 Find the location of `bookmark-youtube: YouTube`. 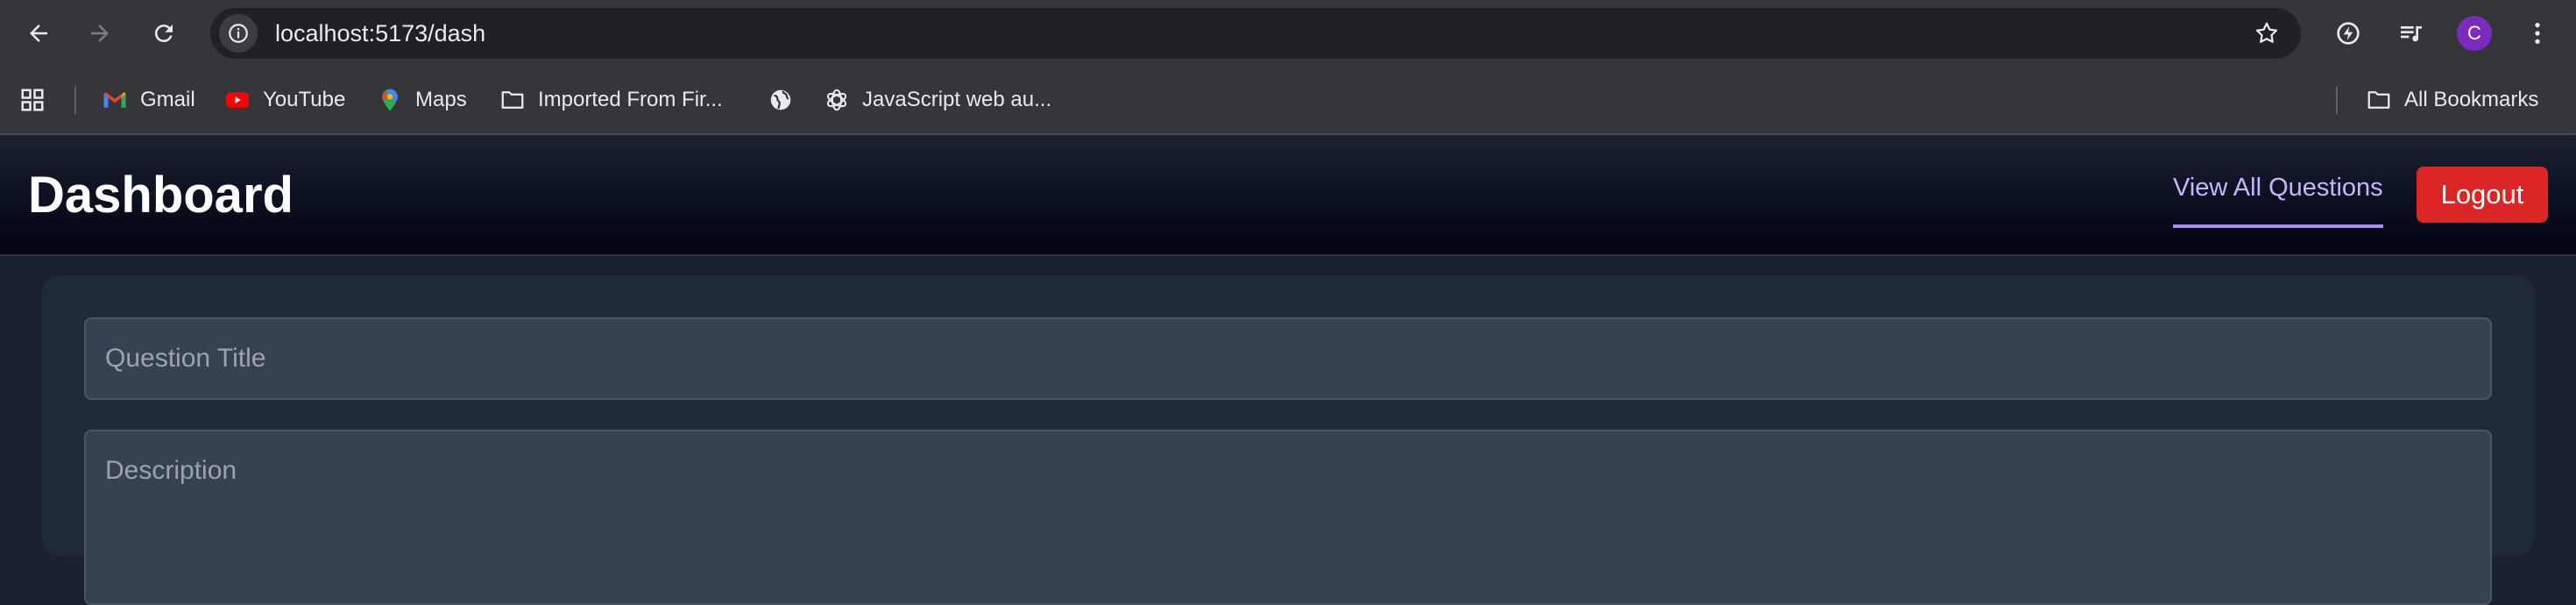

bookmark-youtube: YouTube is located at coordinates (284, 100).